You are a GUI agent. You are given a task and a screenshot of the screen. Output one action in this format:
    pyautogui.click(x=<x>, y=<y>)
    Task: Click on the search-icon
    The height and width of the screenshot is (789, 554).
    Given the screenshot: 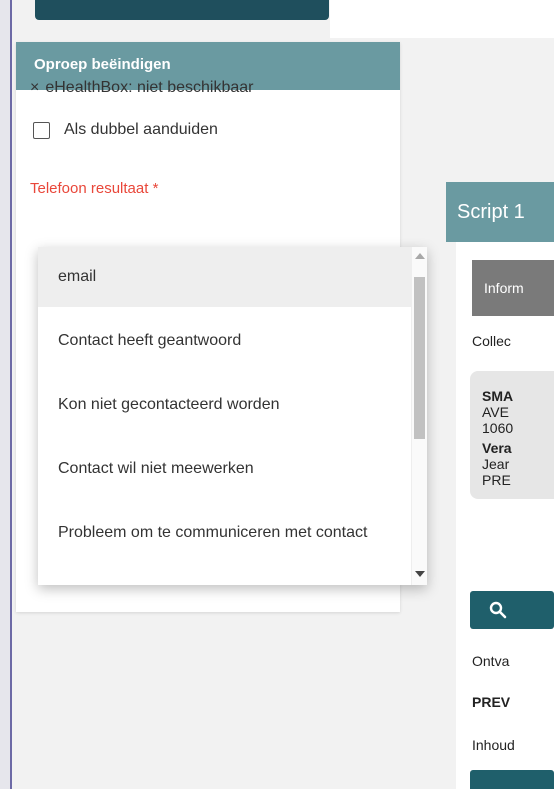 What is the action you would take?
    pyautogui.click(x=498, y=610)
    